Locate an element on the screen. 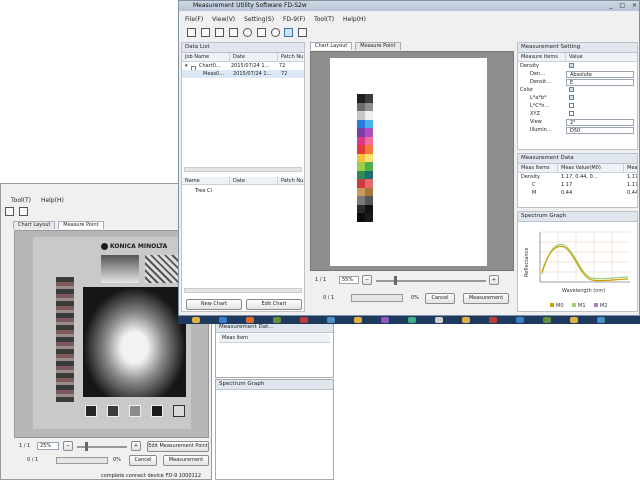  back-menu-help: Help(H) is located at coordinates (52, 200).